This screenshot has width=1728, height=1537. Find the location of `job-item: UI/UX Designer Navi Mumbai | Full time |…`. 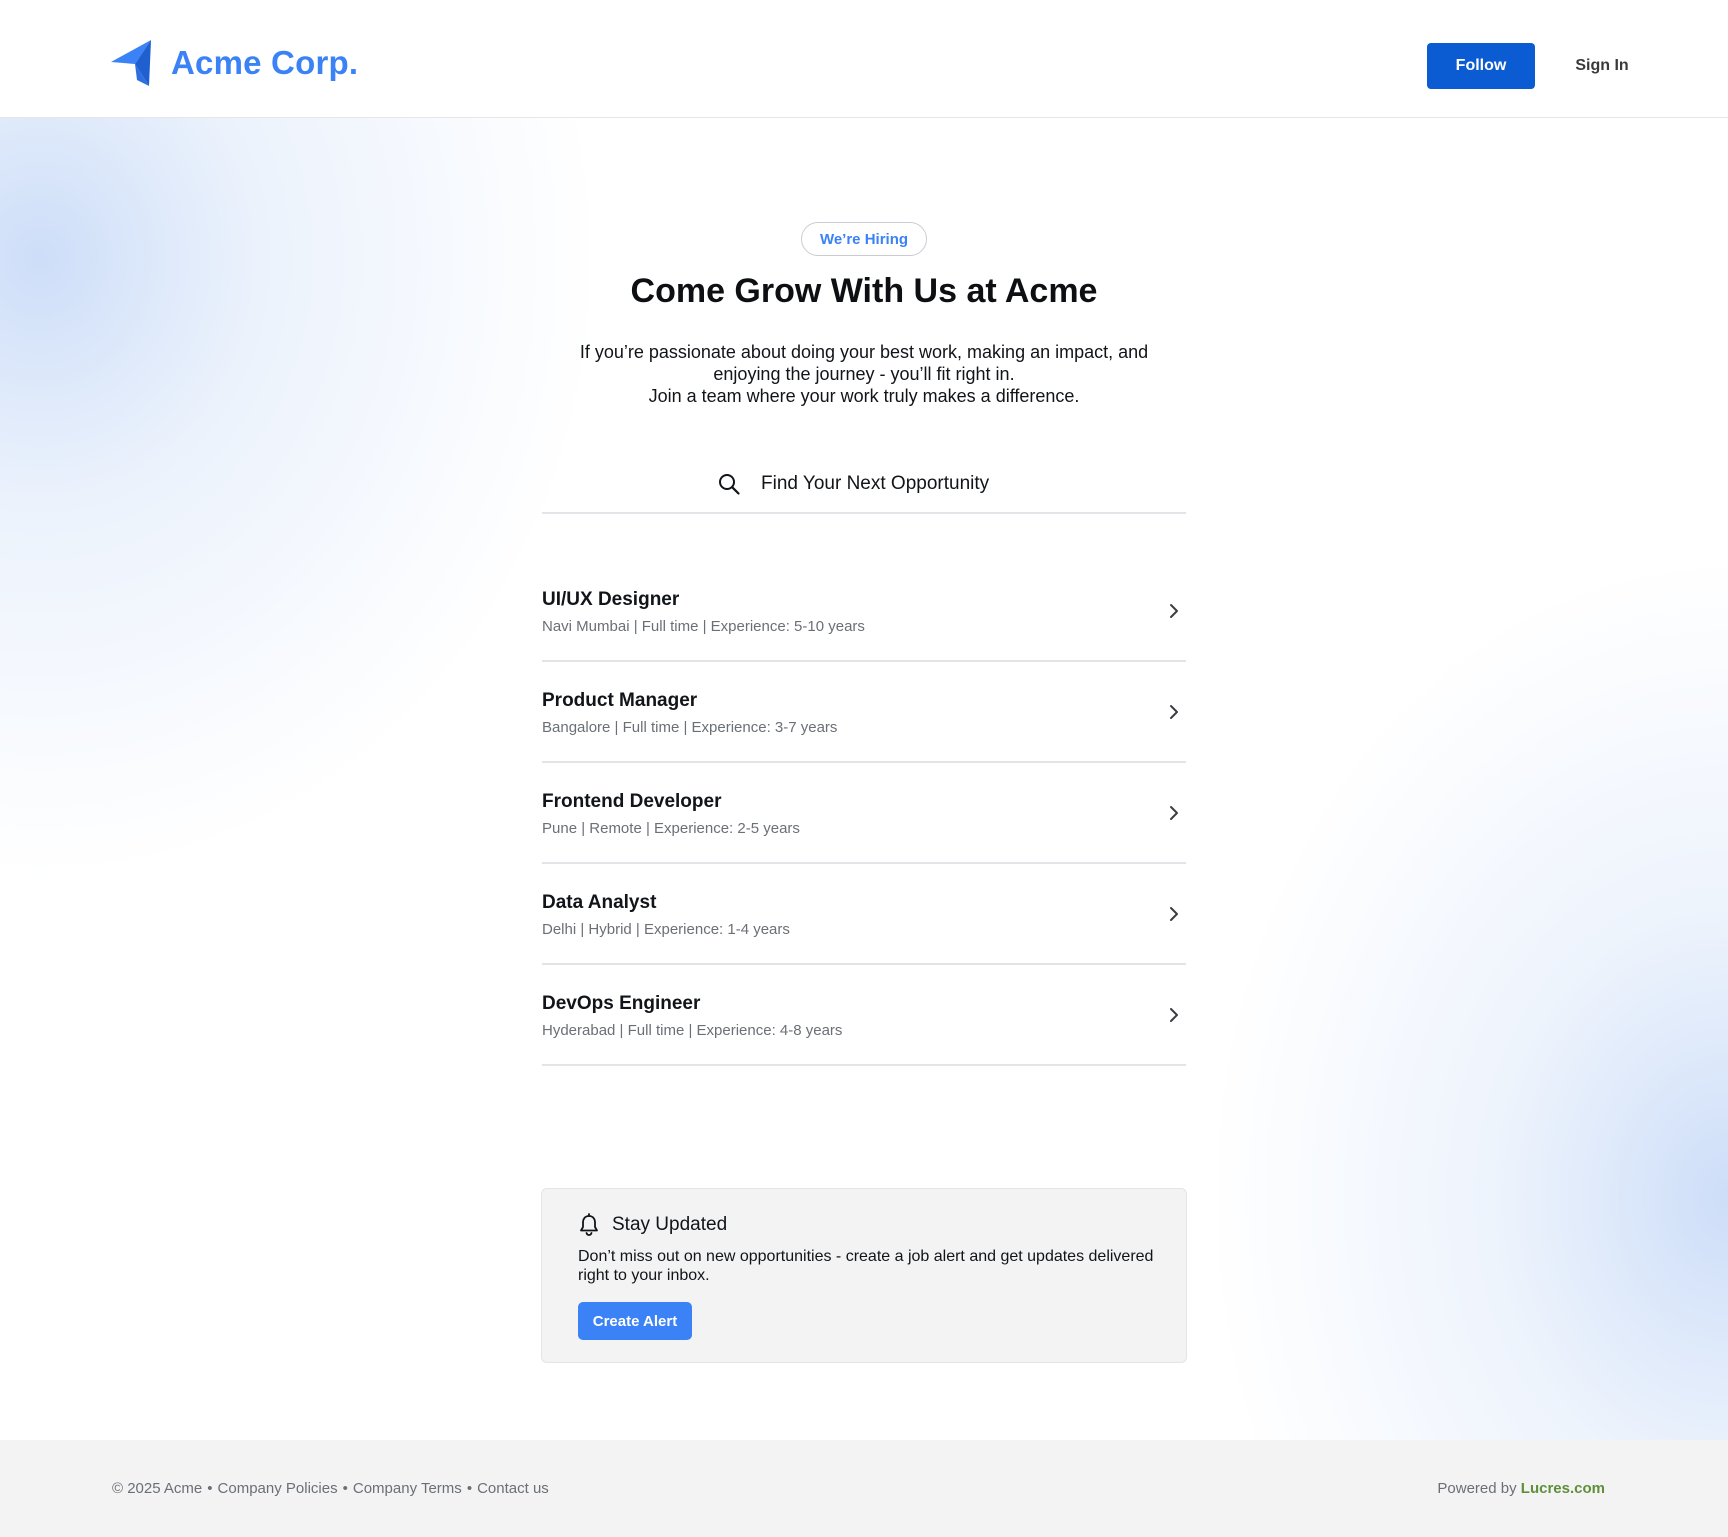

job-item: UI/UX Designer Navi Mumbai | Full time |… is located at coordinates (864, 611).